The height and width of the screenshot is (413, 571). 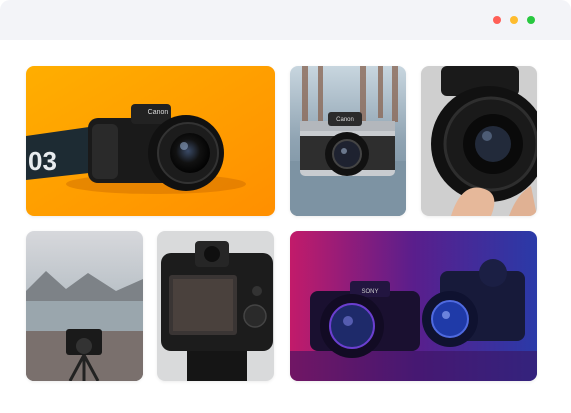 I want to click on minimize-dot, so click(x=514, y=20).